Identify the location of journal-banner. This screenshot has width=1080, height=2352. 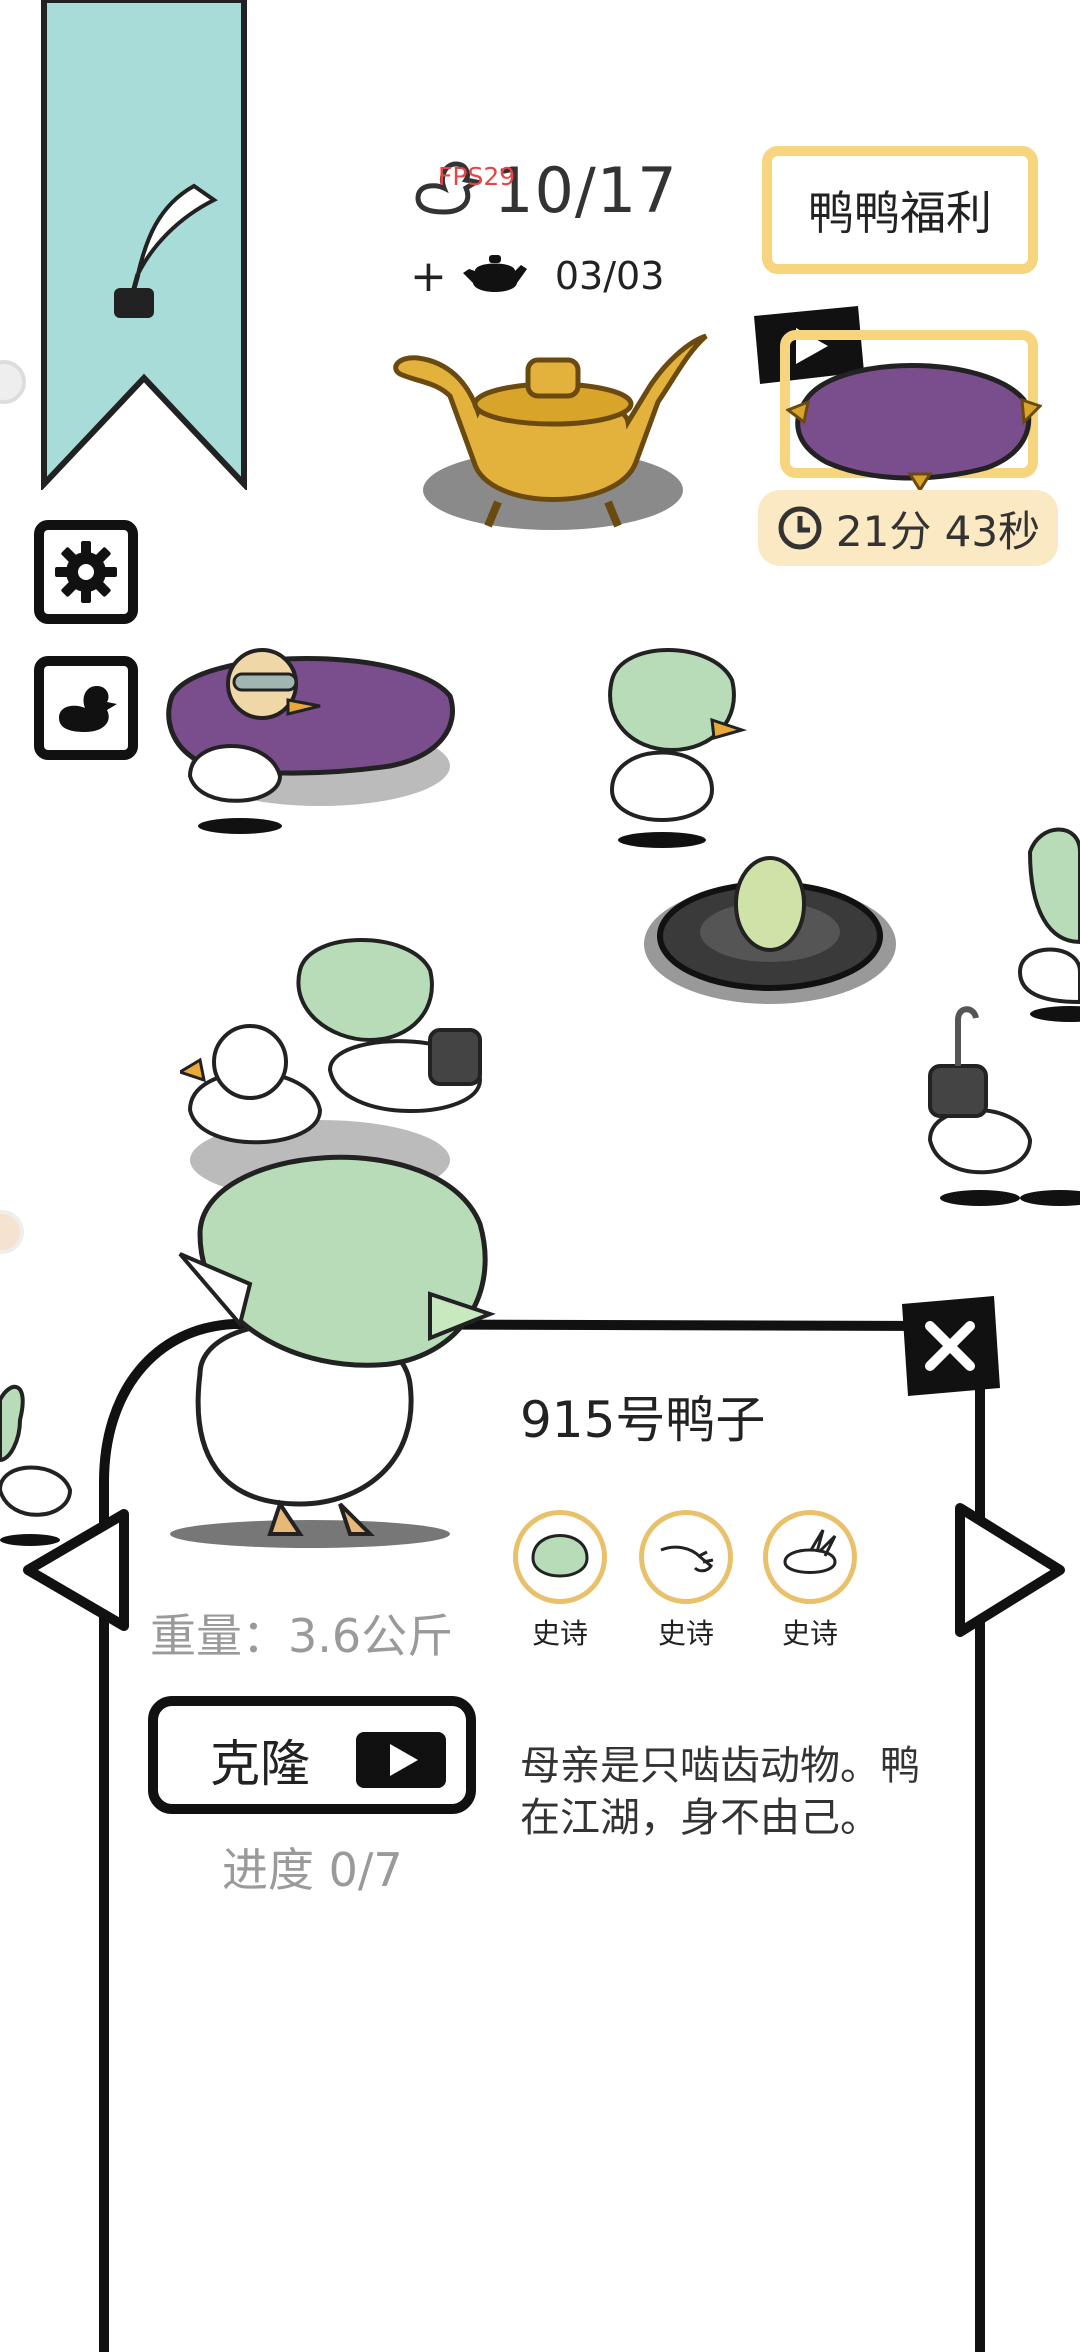
(144, 245).